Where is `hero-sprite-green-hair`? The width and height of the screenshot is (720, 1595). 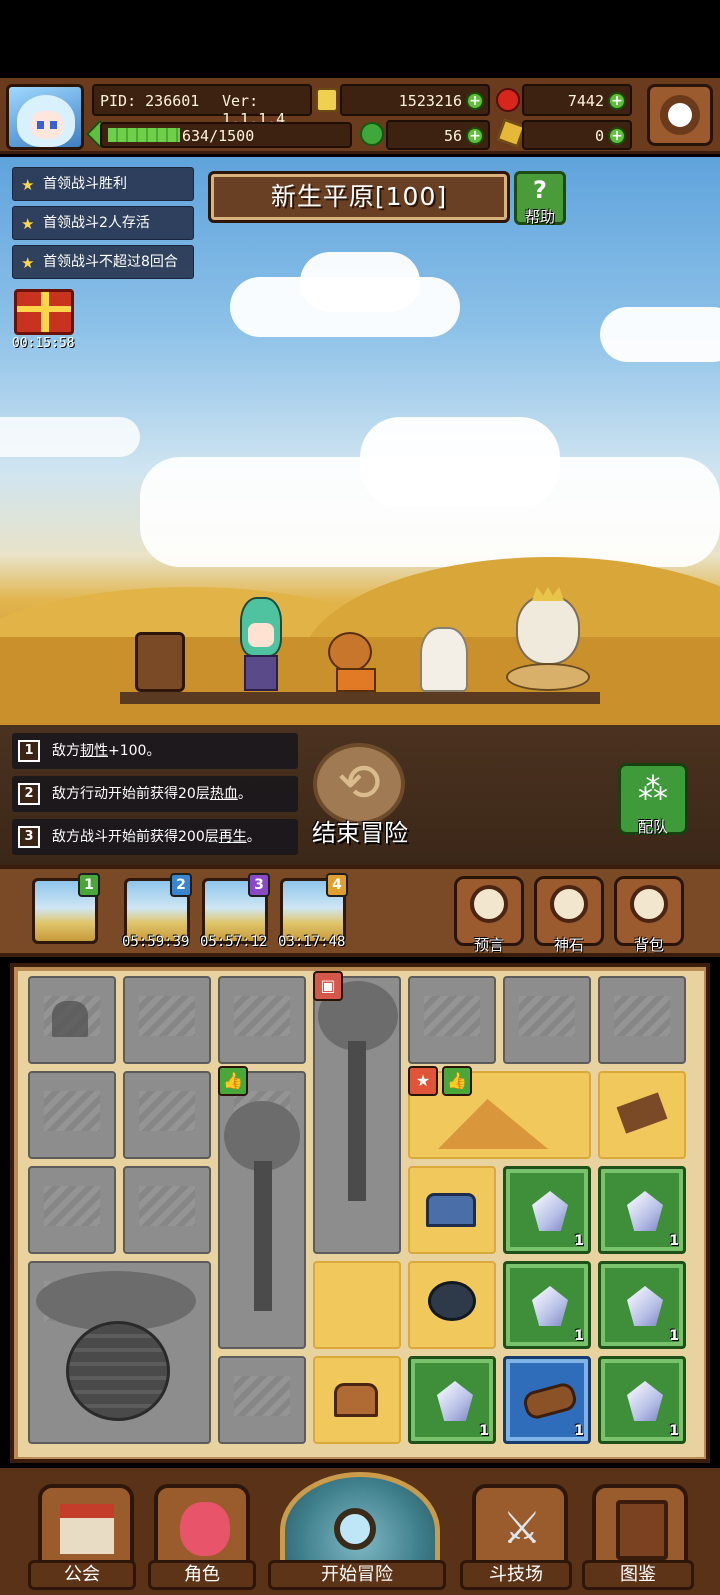
hero-sprite-green-hair is located at coordinates (261, 644).